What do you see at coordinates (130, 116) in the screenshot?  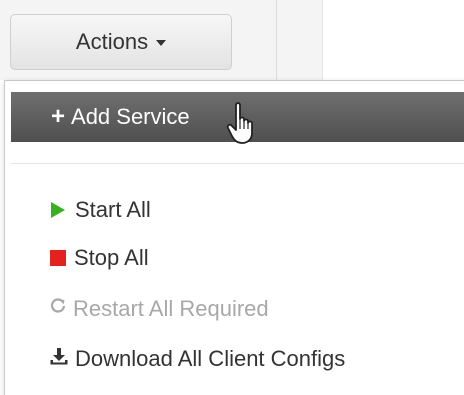 I see `menu-item-label: Add Service` at bounding box center [130, 116].